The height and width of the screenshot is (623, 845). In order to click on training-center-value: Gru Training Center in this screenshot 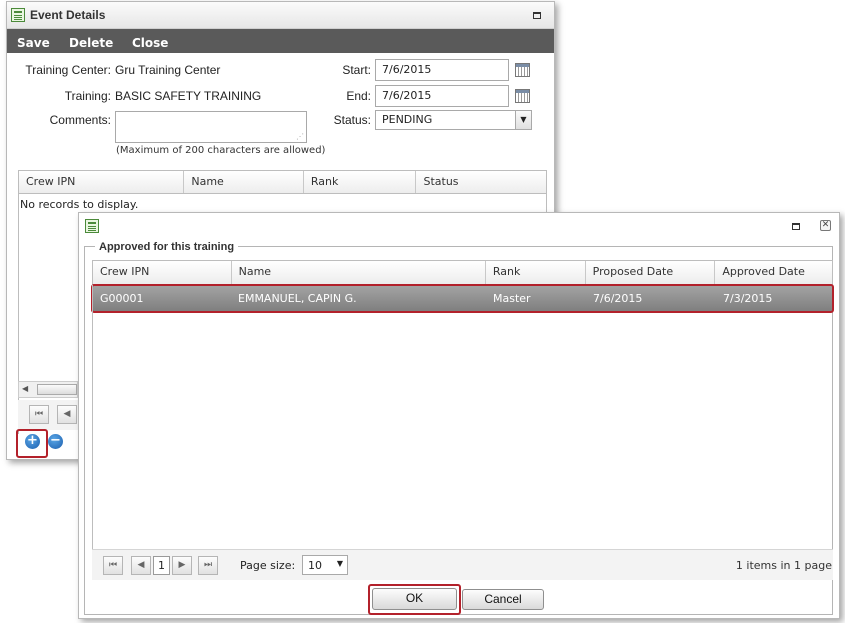, I will do `click(168, 70)`.